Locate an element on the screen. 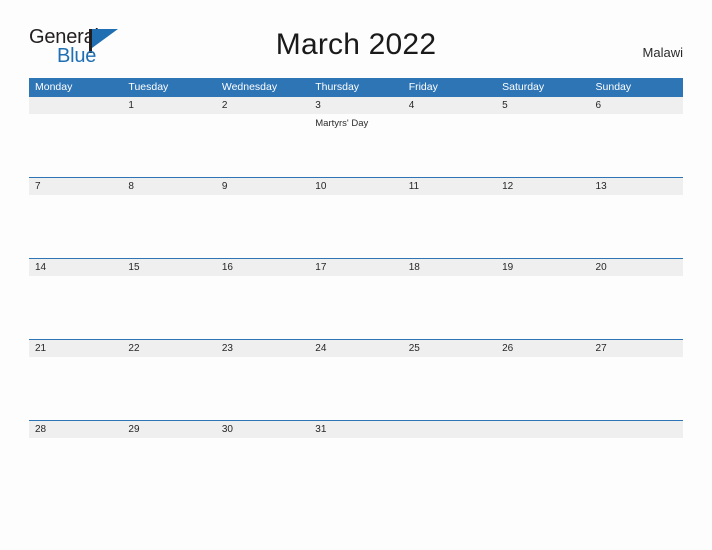 The height and width of the screenshot is (550, 712). day-number: 2 is located at coordinates (262, 105).